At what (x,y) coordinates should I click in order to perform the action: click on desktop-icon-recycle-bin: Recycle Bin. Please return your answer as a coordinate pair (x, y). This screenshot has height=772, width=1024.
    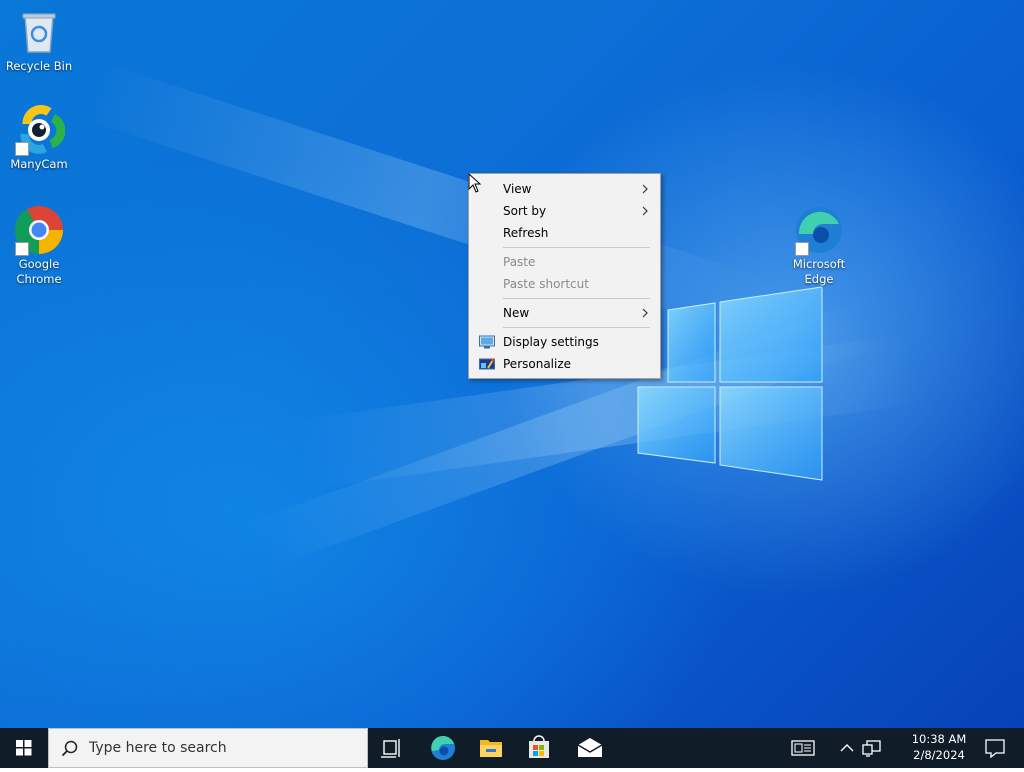
    Looking at the image, I should click on (39, 40).